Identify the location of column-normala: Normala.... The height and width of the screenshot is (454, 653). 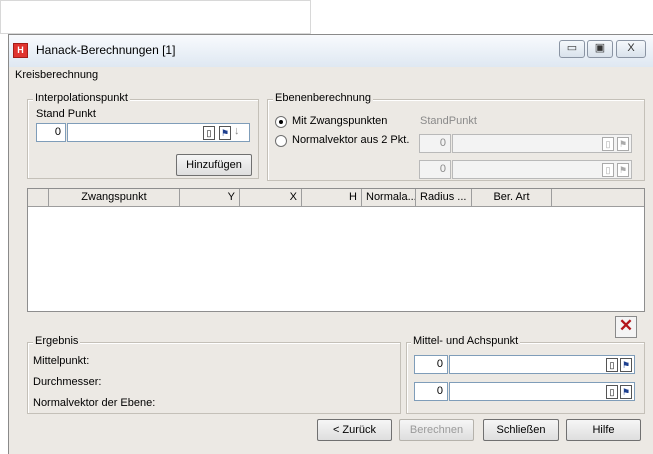
(389, 198).